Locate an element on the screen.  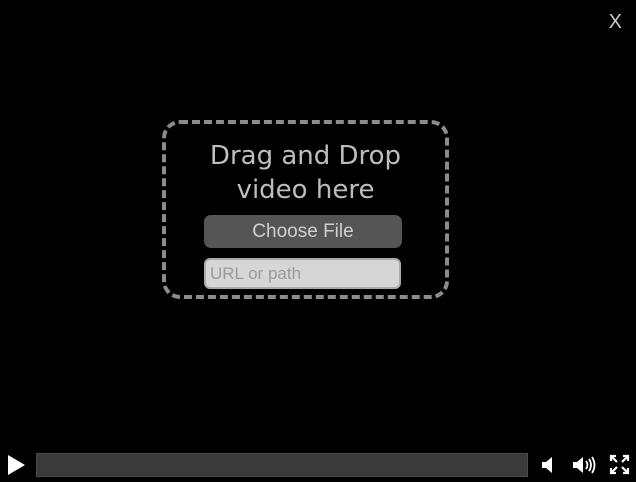
dropzone-title: Drag and Drop video here is located at coordinates (305, 173).